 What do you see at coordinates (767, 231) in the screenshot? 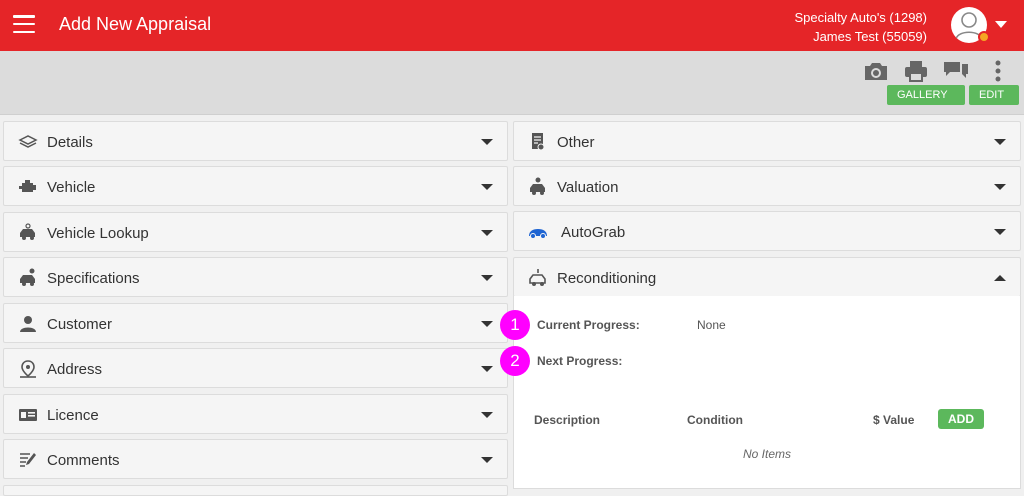
I see `panel-autograb: AutoGrab` at bounding box center [767, 231].